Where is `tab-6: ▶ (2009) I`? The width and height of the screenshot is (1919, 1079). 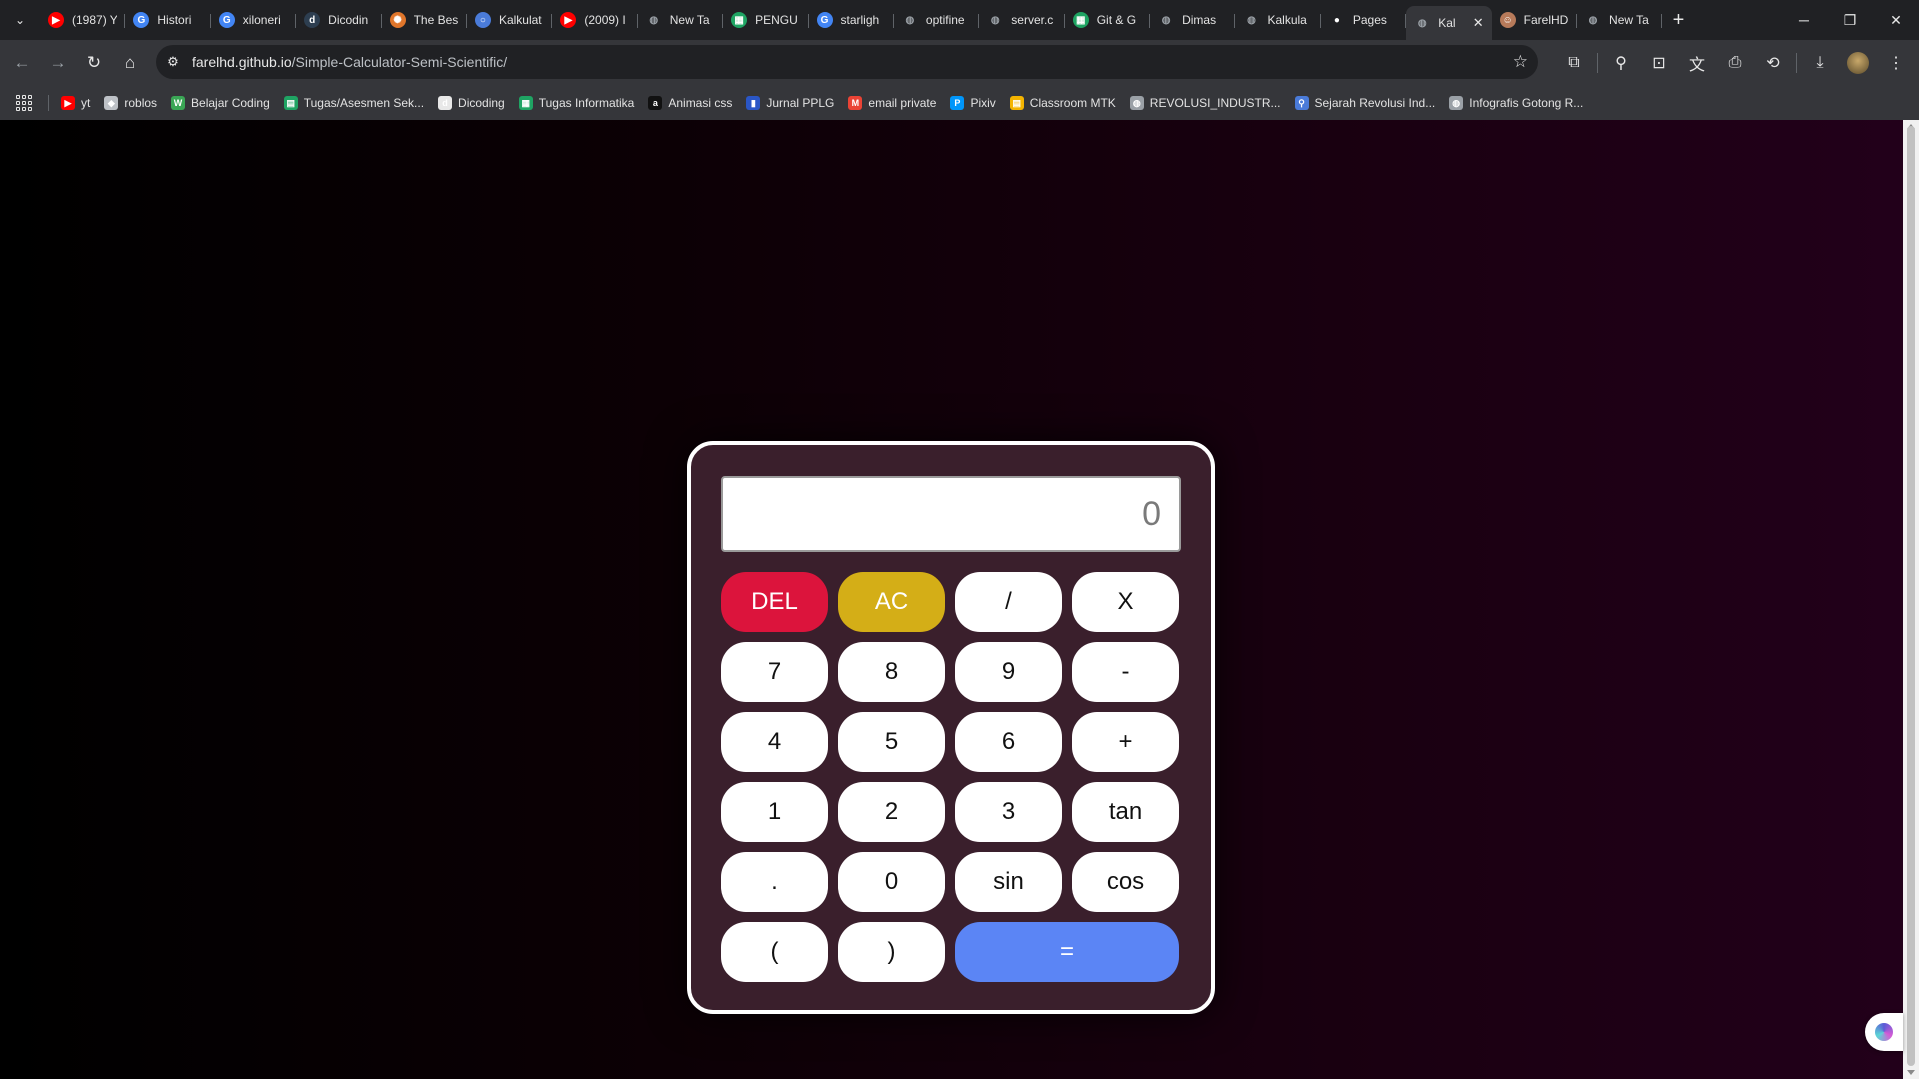 tab-6: ▶ (2009) I is located at coordinates (595, 20).